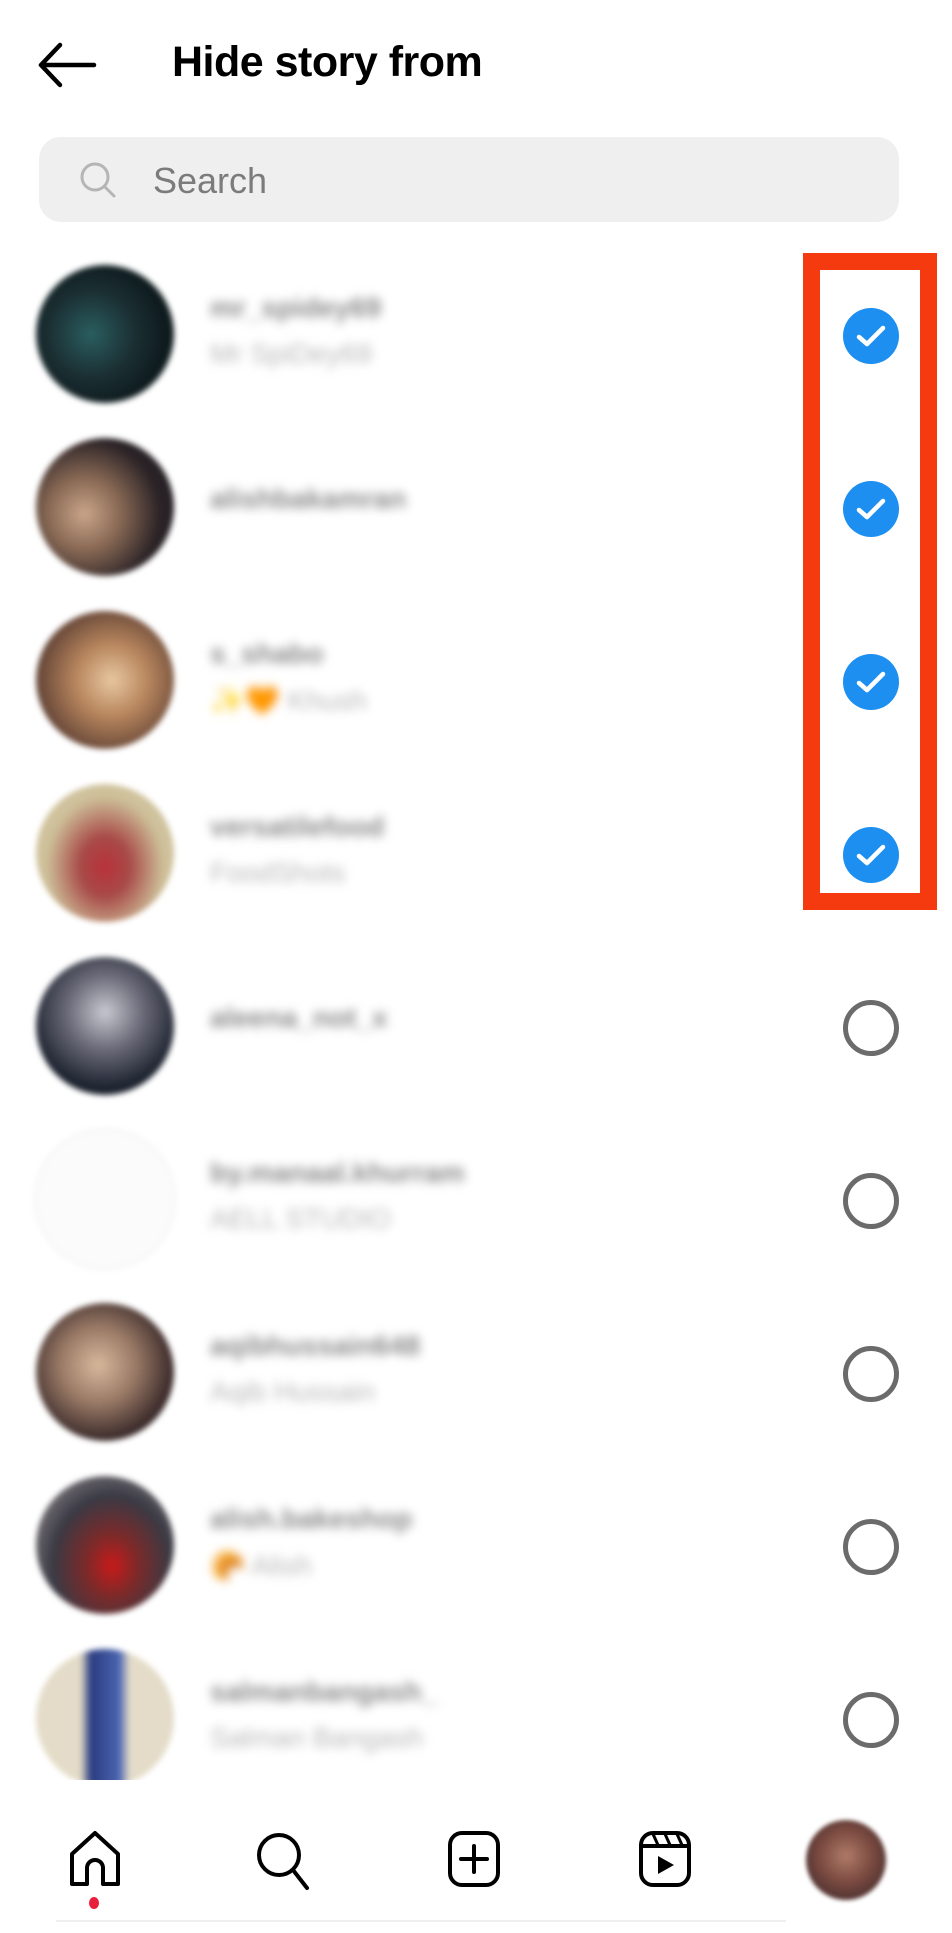  I want to click on nav-search, so click(284, 1861).